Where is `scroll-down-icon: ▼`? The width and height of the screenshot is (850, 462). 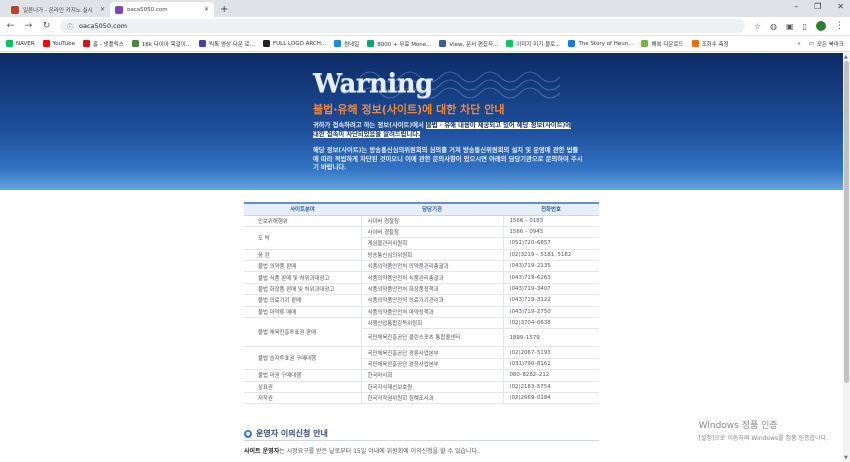 scroll-down-icon: ▼ is located at coordinates (846, 458).